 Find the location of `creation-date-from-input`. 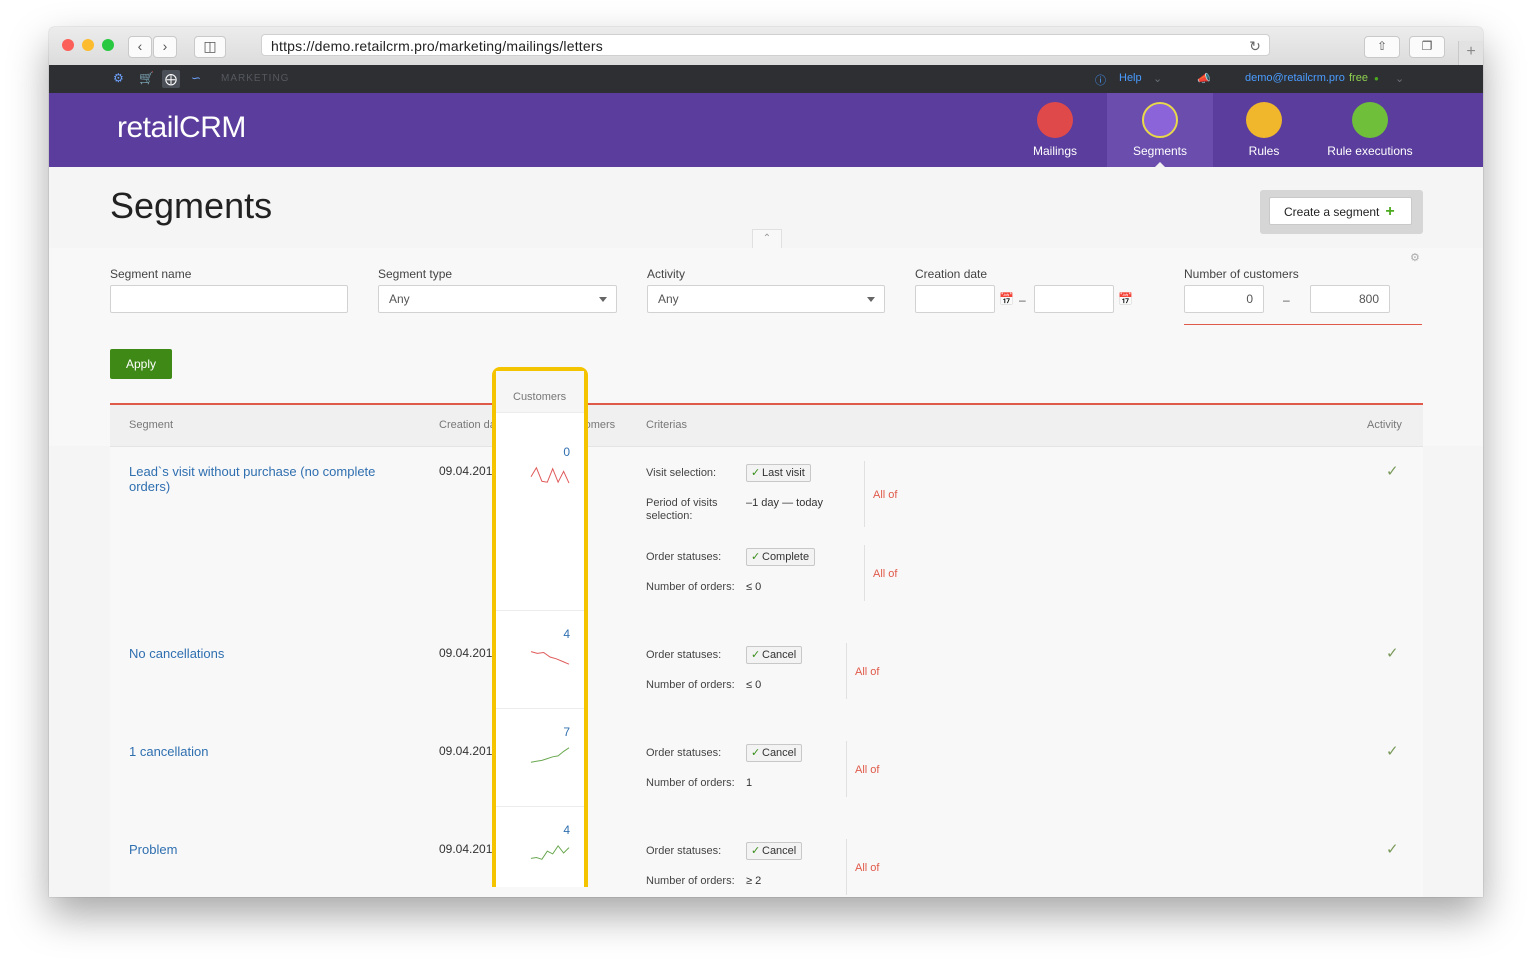

creation-date-from-input is located at coordinates (955, 299).